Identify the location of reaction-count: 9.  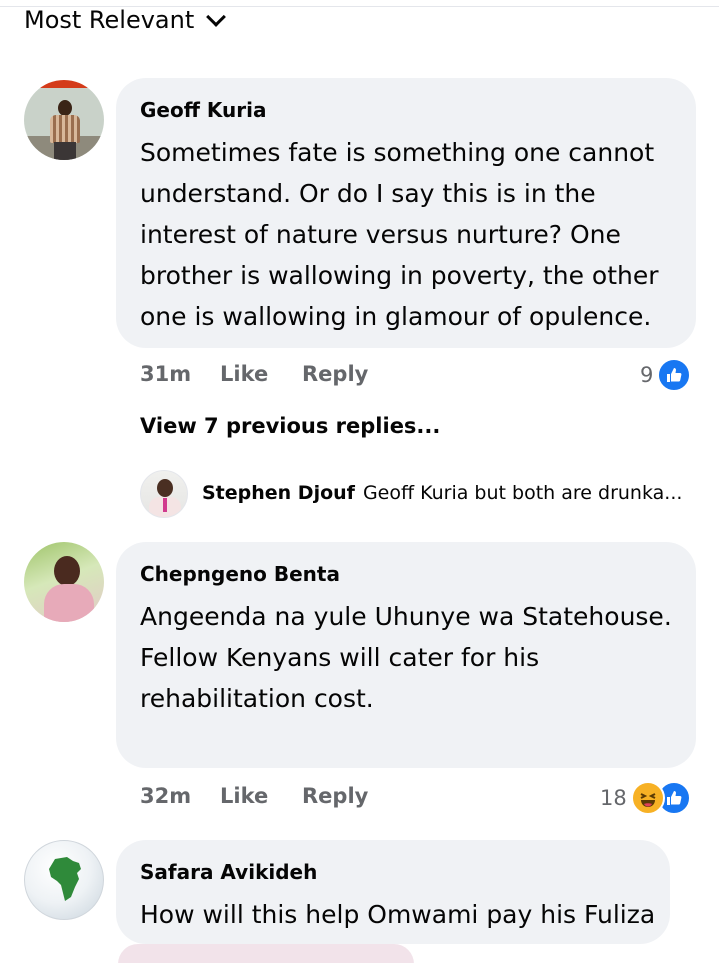
(647, 375).